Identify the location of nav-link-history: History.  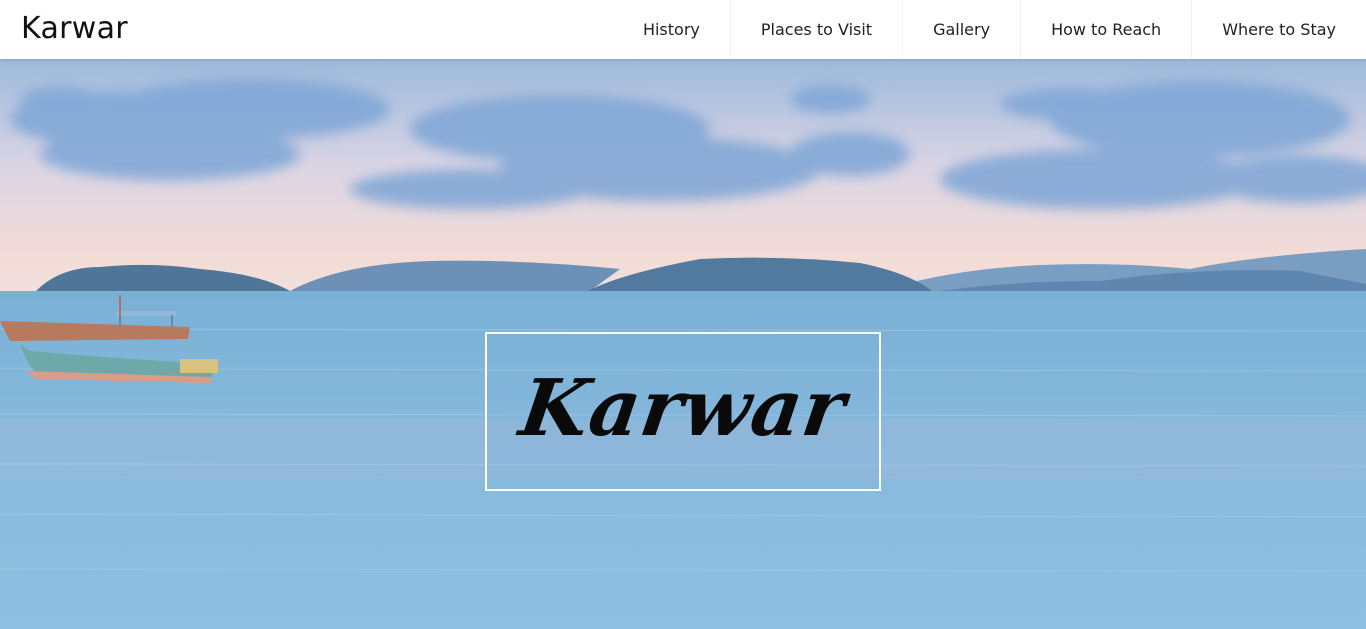
(671, 29).